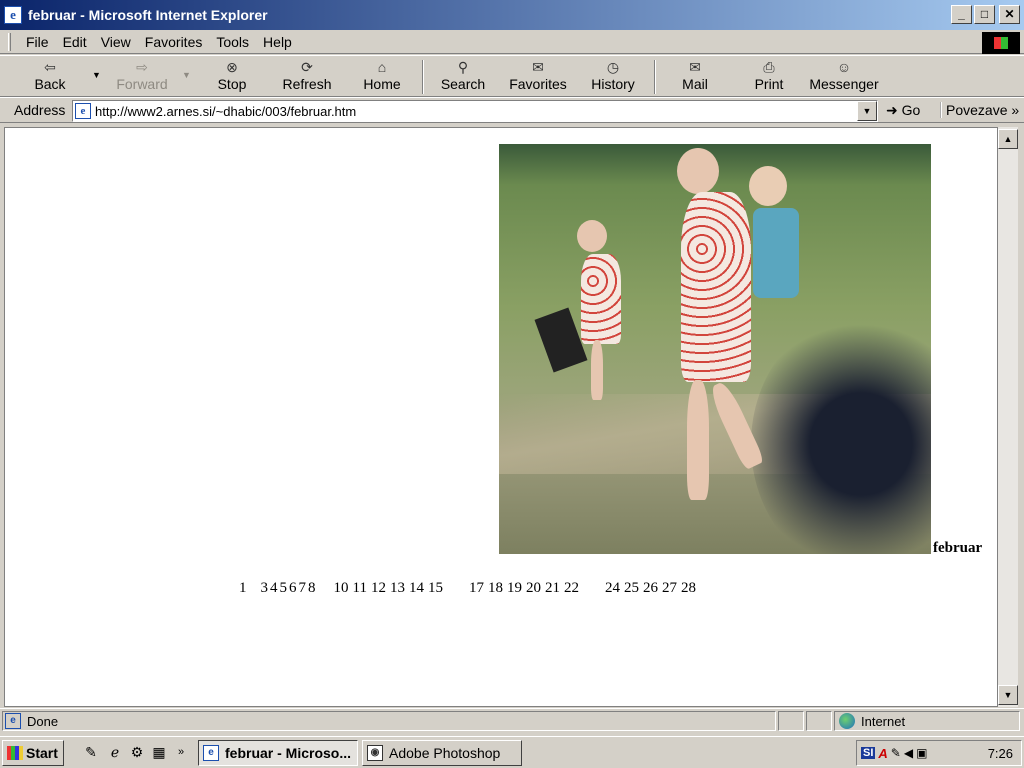  Describe the element at coordinates (303, 588) in the screenshot. I see `day-link: 7` at that location.